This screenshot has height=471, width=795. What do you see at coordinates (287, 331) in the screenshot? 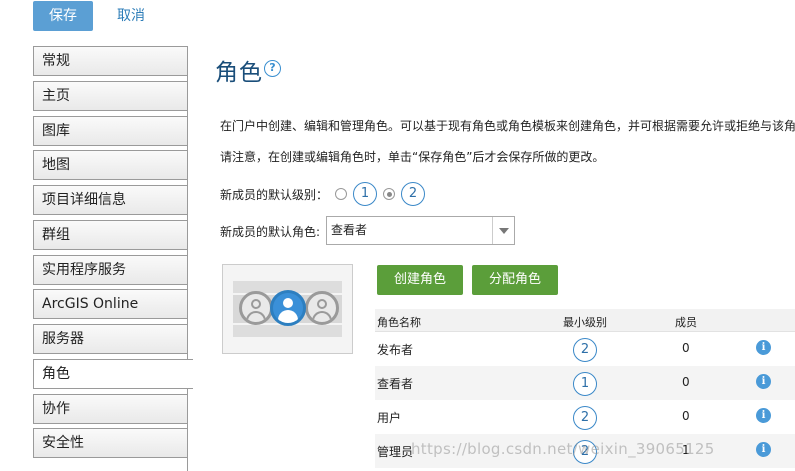
I see `illustration-bar` at bounding box center [287, 331].